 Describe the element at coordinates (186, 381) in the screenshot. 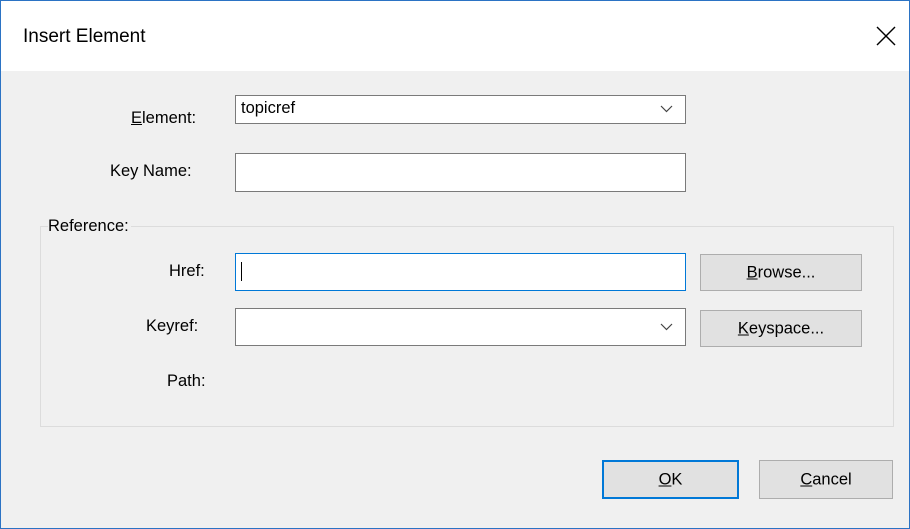

I see `path-label: Path:` at that location.